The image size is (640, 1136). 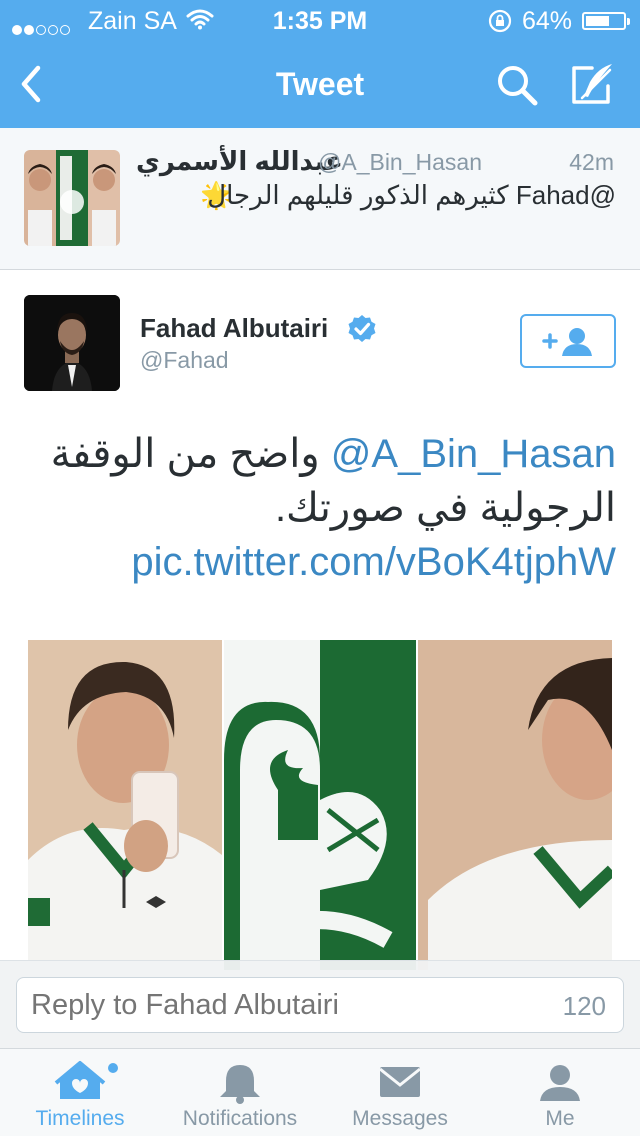 I want to click on tab-bar: Timelines Notifications Messages Me, so click(x=320, y=1092).